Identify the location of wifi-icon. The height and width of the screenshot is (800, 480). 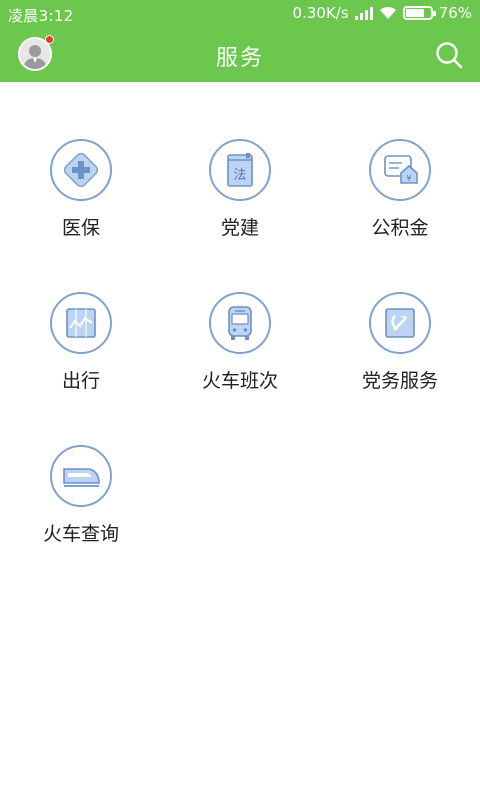
(387, 12).